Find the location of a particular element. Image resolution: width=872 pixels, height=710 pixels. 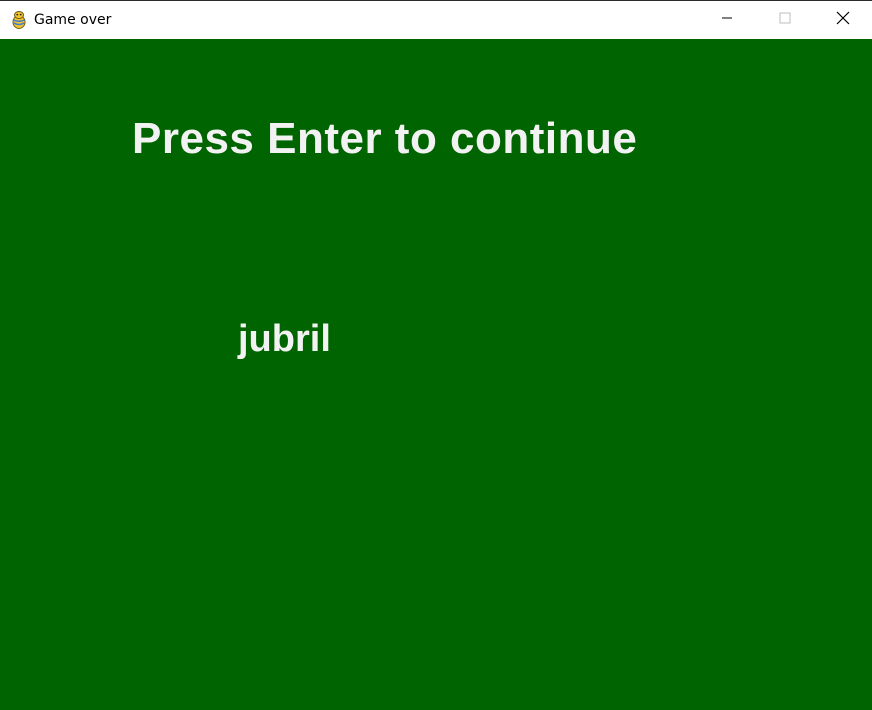

close-button is located at coordinates (843, 20).